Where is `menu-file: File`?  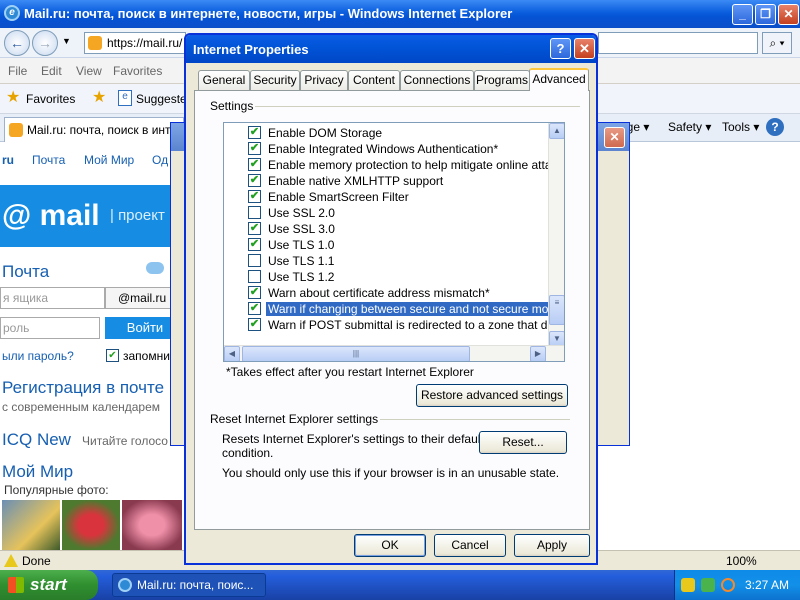
menu-file: File is located at coordinates (17, 71).